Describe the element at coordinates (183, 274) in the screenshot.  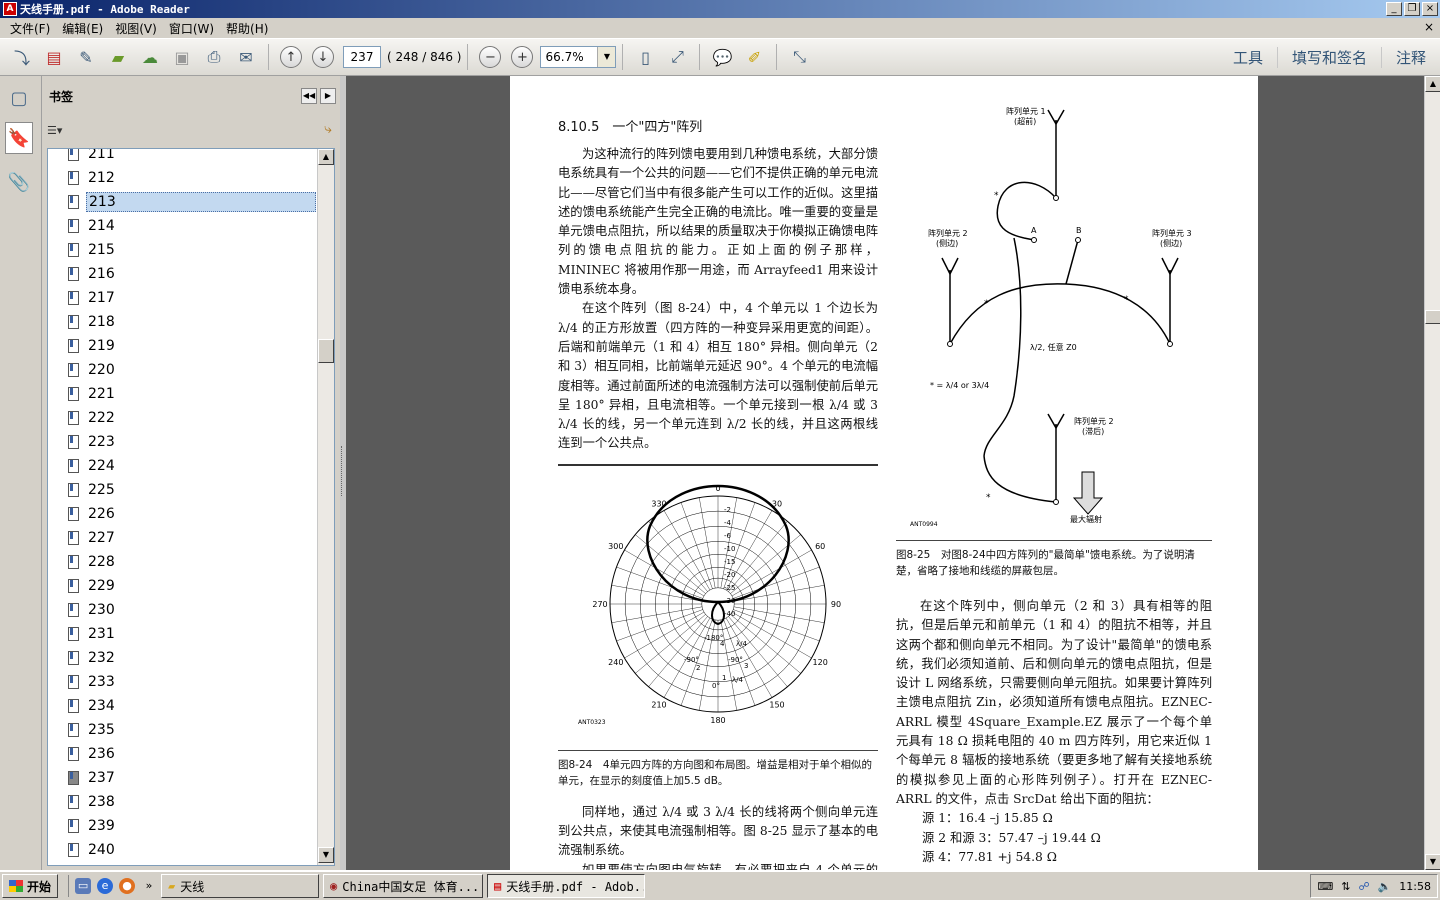
I see `bookmark-item: 216` at that location.